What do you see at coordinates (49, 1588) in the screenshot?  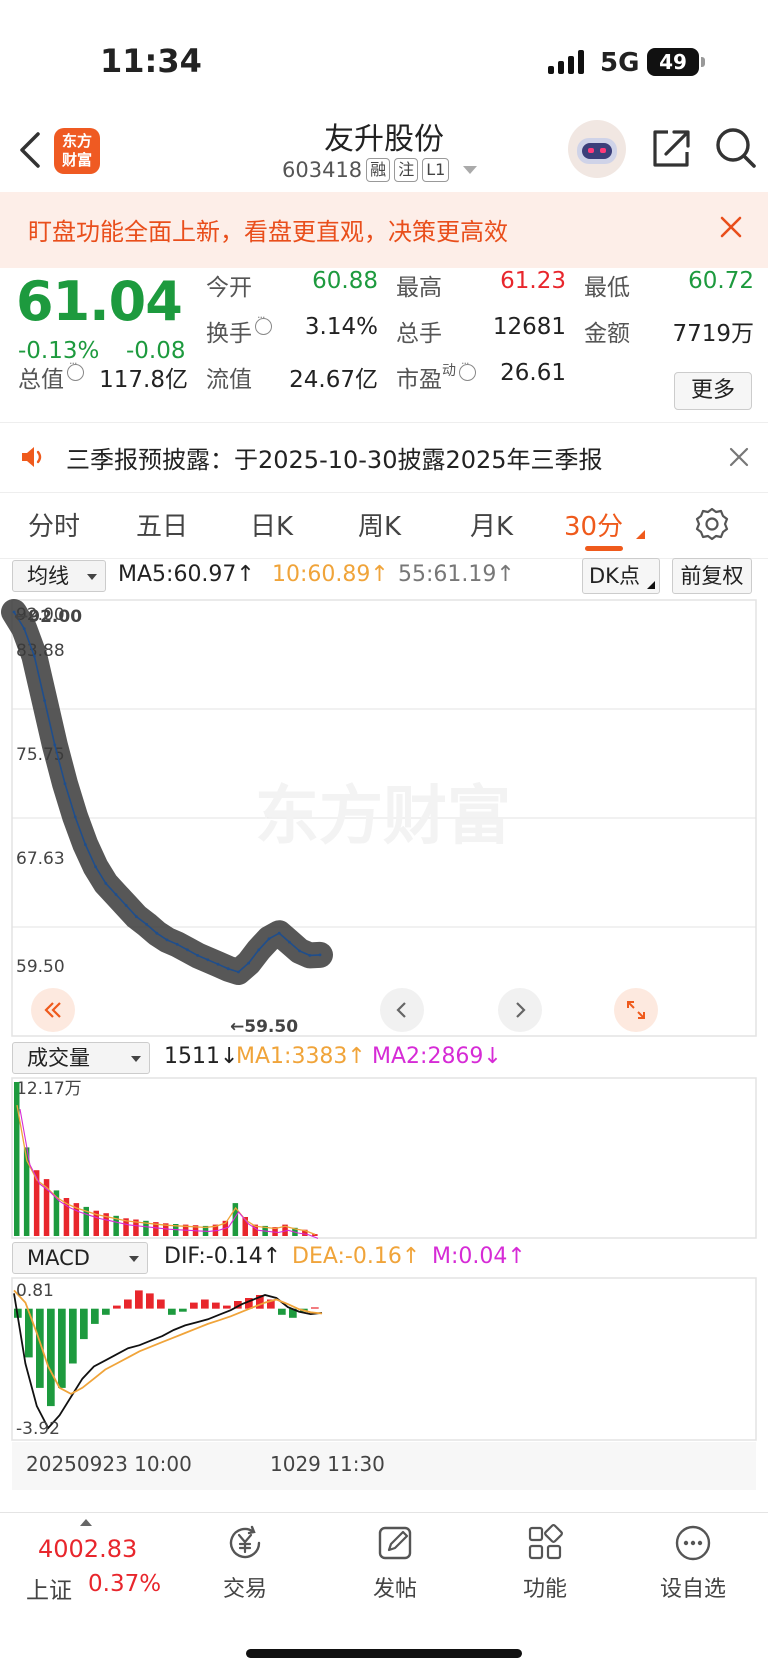 I see `index-name: 上证` at bounding box center [49, 1588].